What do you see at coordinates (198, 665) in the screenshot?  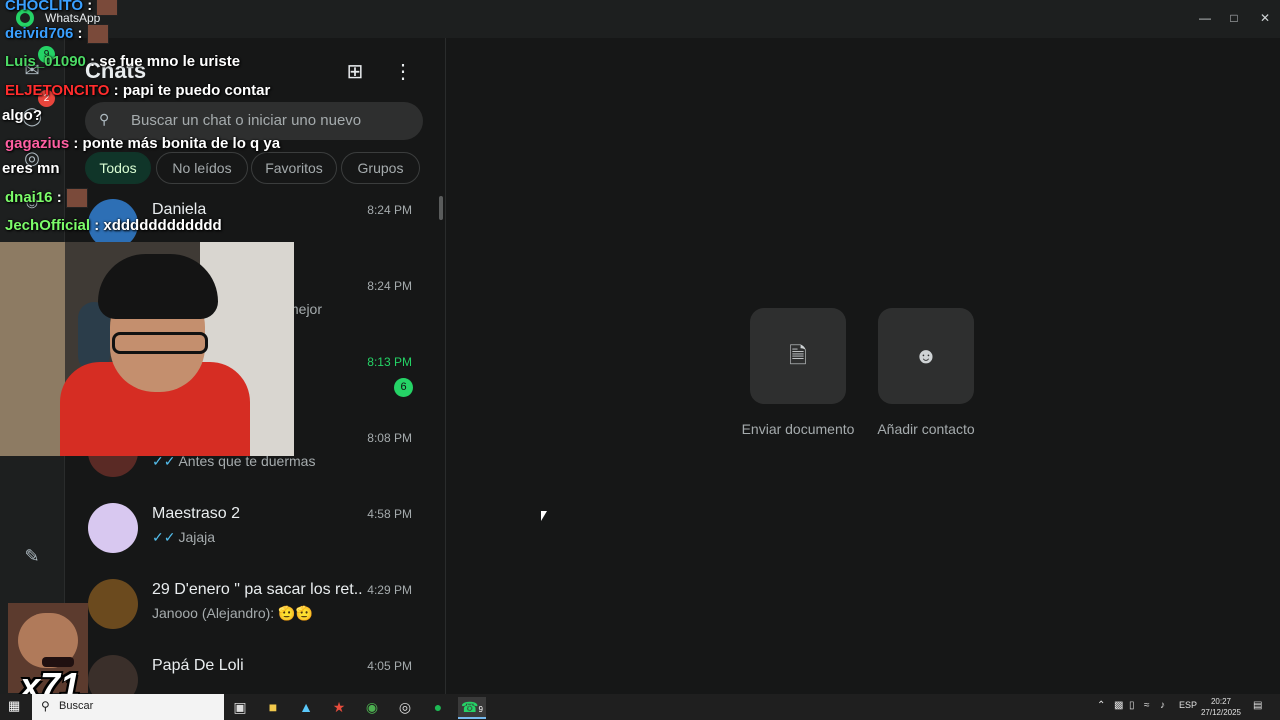 I see `chat-name: Papá De Loli` at bounding box center [198, 665].